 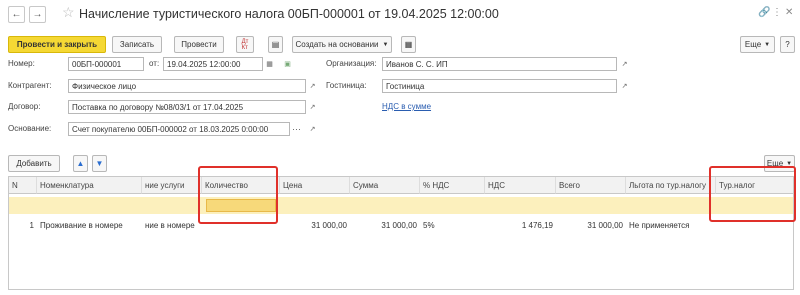 I want to click on number-field: 00БП-000001, so click(x=106, y=64).